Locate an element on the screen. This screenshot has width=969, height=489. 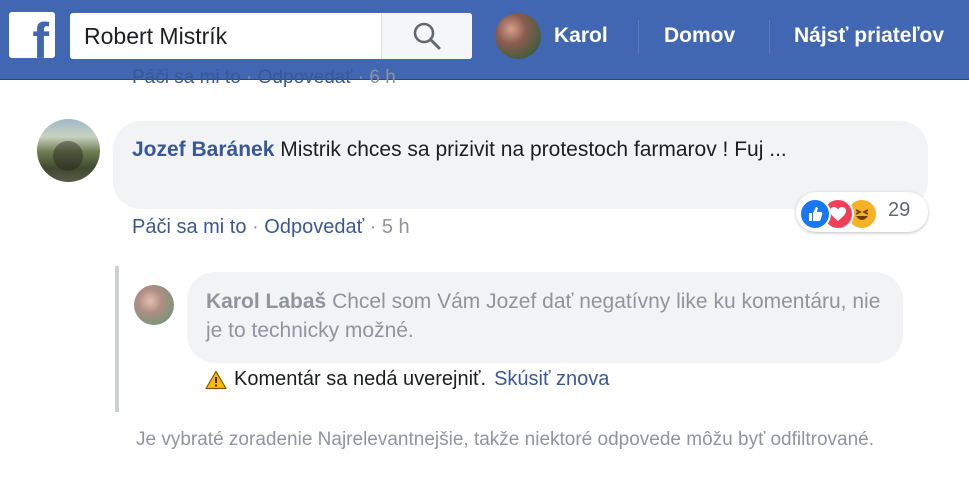
previous-comment-actions: Páči sa mi to · Odpovedať · 6 h is located at coordinates (264, 78).